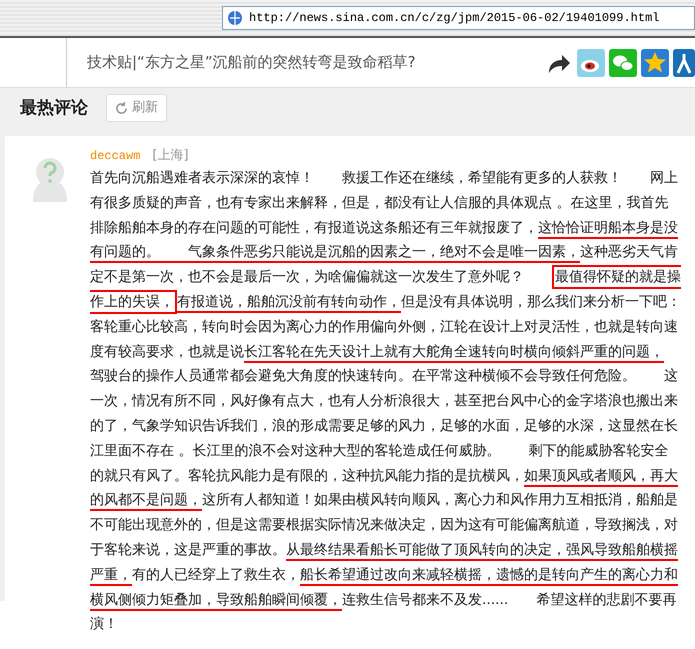 This screenshot has width=695, height=649. I want to click on refresh-icon, so click(121, 108).